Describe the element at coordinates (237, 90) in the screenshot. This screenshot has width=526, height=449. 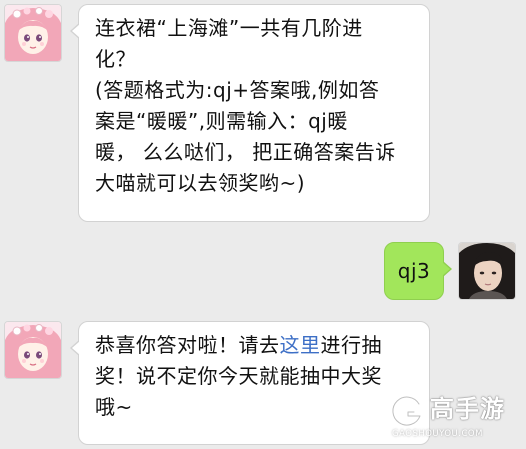
I see `message-text-line: (答题格式为:qj+答案哦,例如答` at that location.